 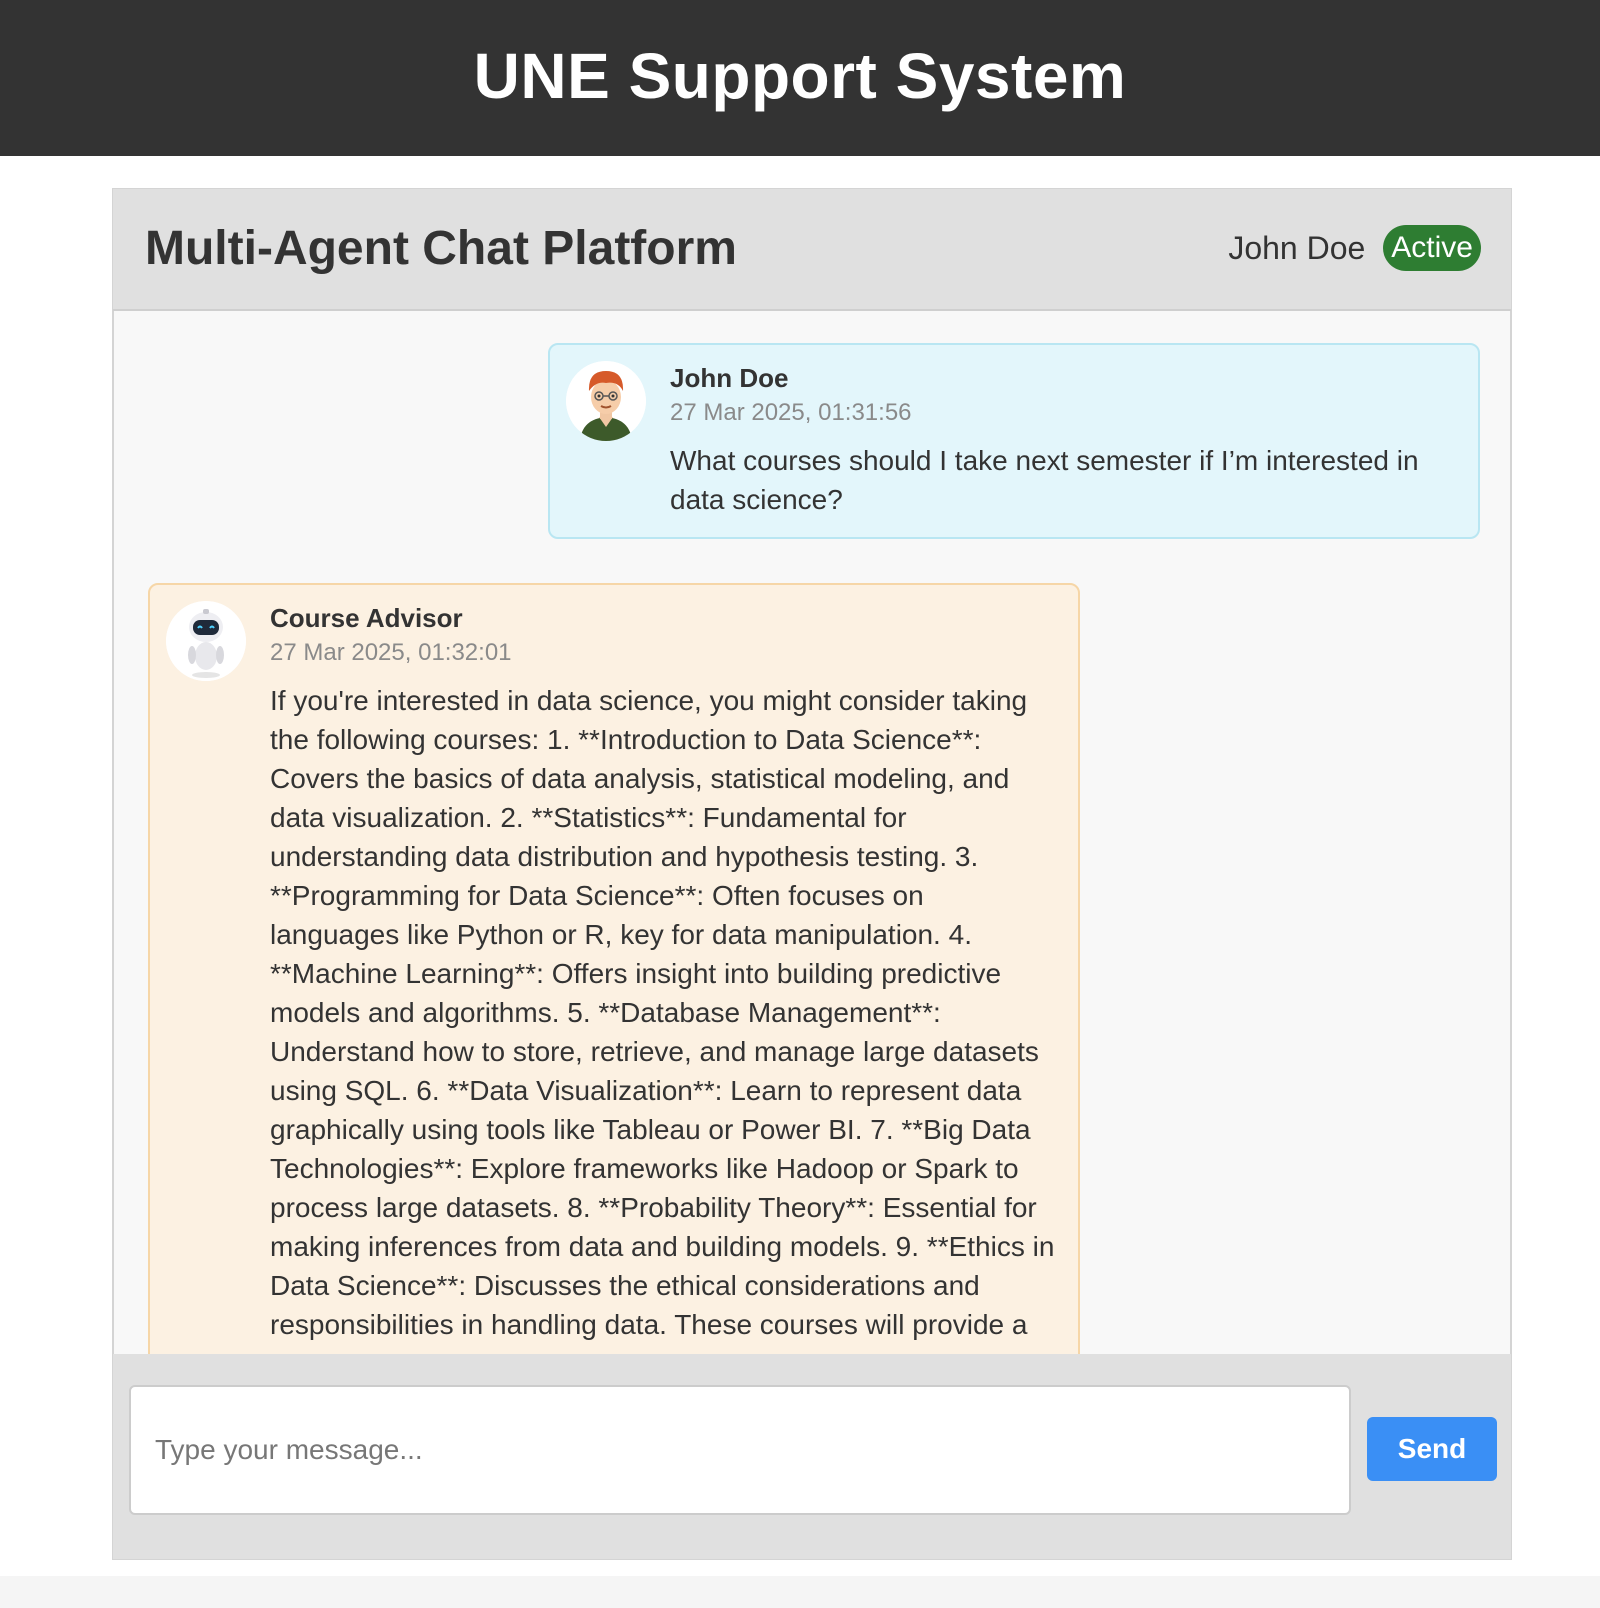 I want to click on app-header: UNE Support System, so click(x=800, y=78).